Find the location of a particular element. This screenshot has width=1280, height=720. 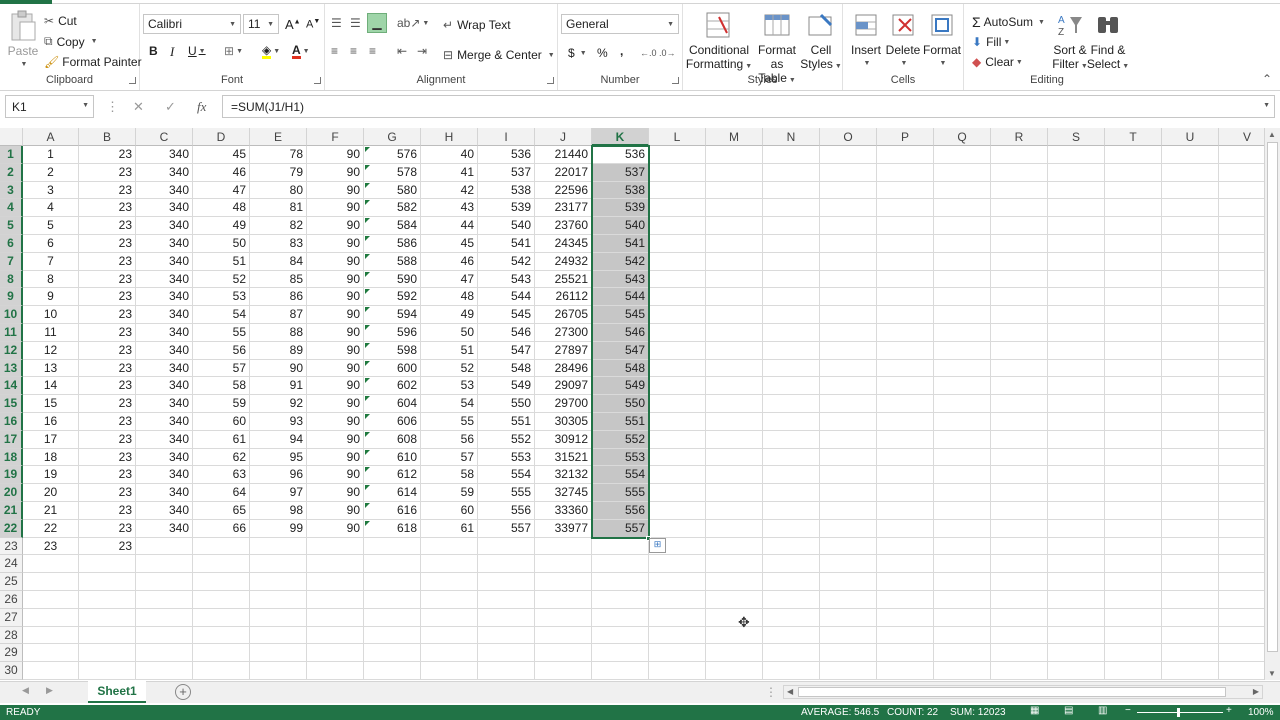

cell-o1 is located at coordinates (848, 155).